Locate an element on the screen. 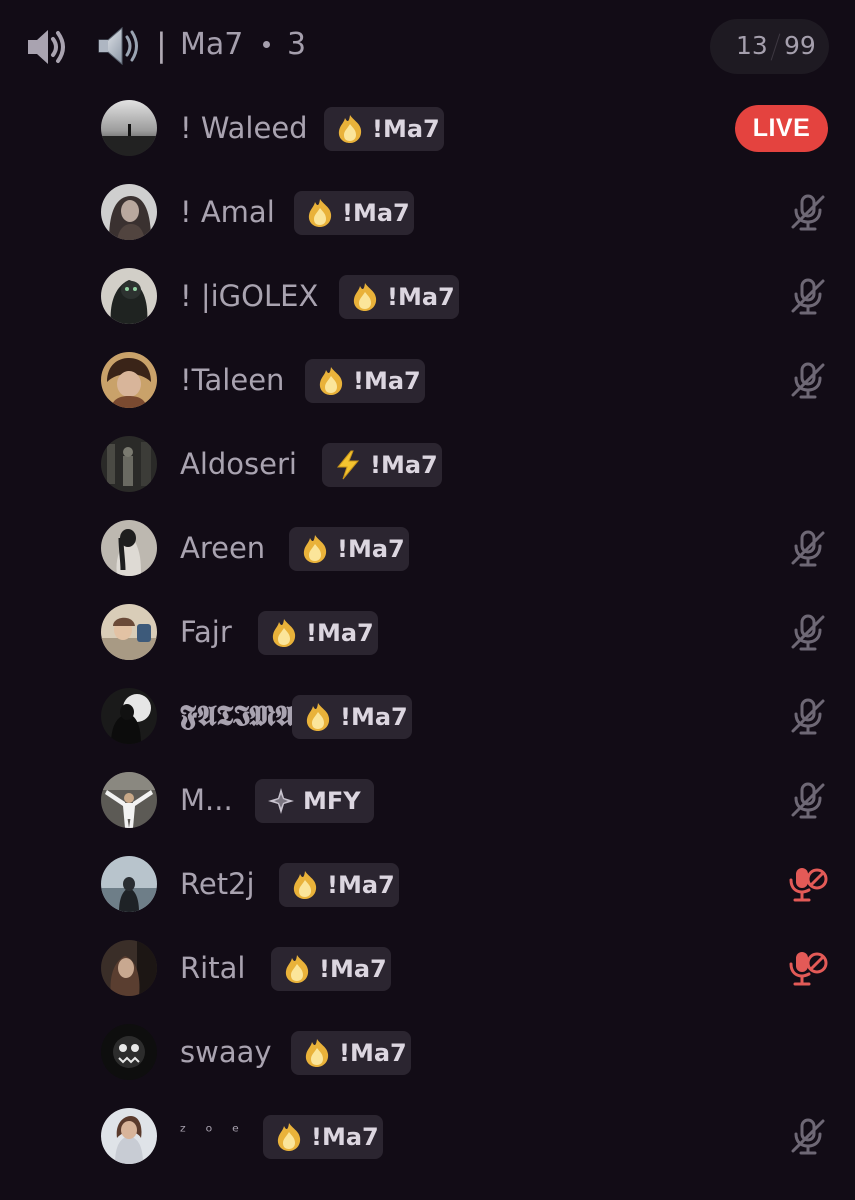  member-name: Fajr is located at coordinates (206, 632).